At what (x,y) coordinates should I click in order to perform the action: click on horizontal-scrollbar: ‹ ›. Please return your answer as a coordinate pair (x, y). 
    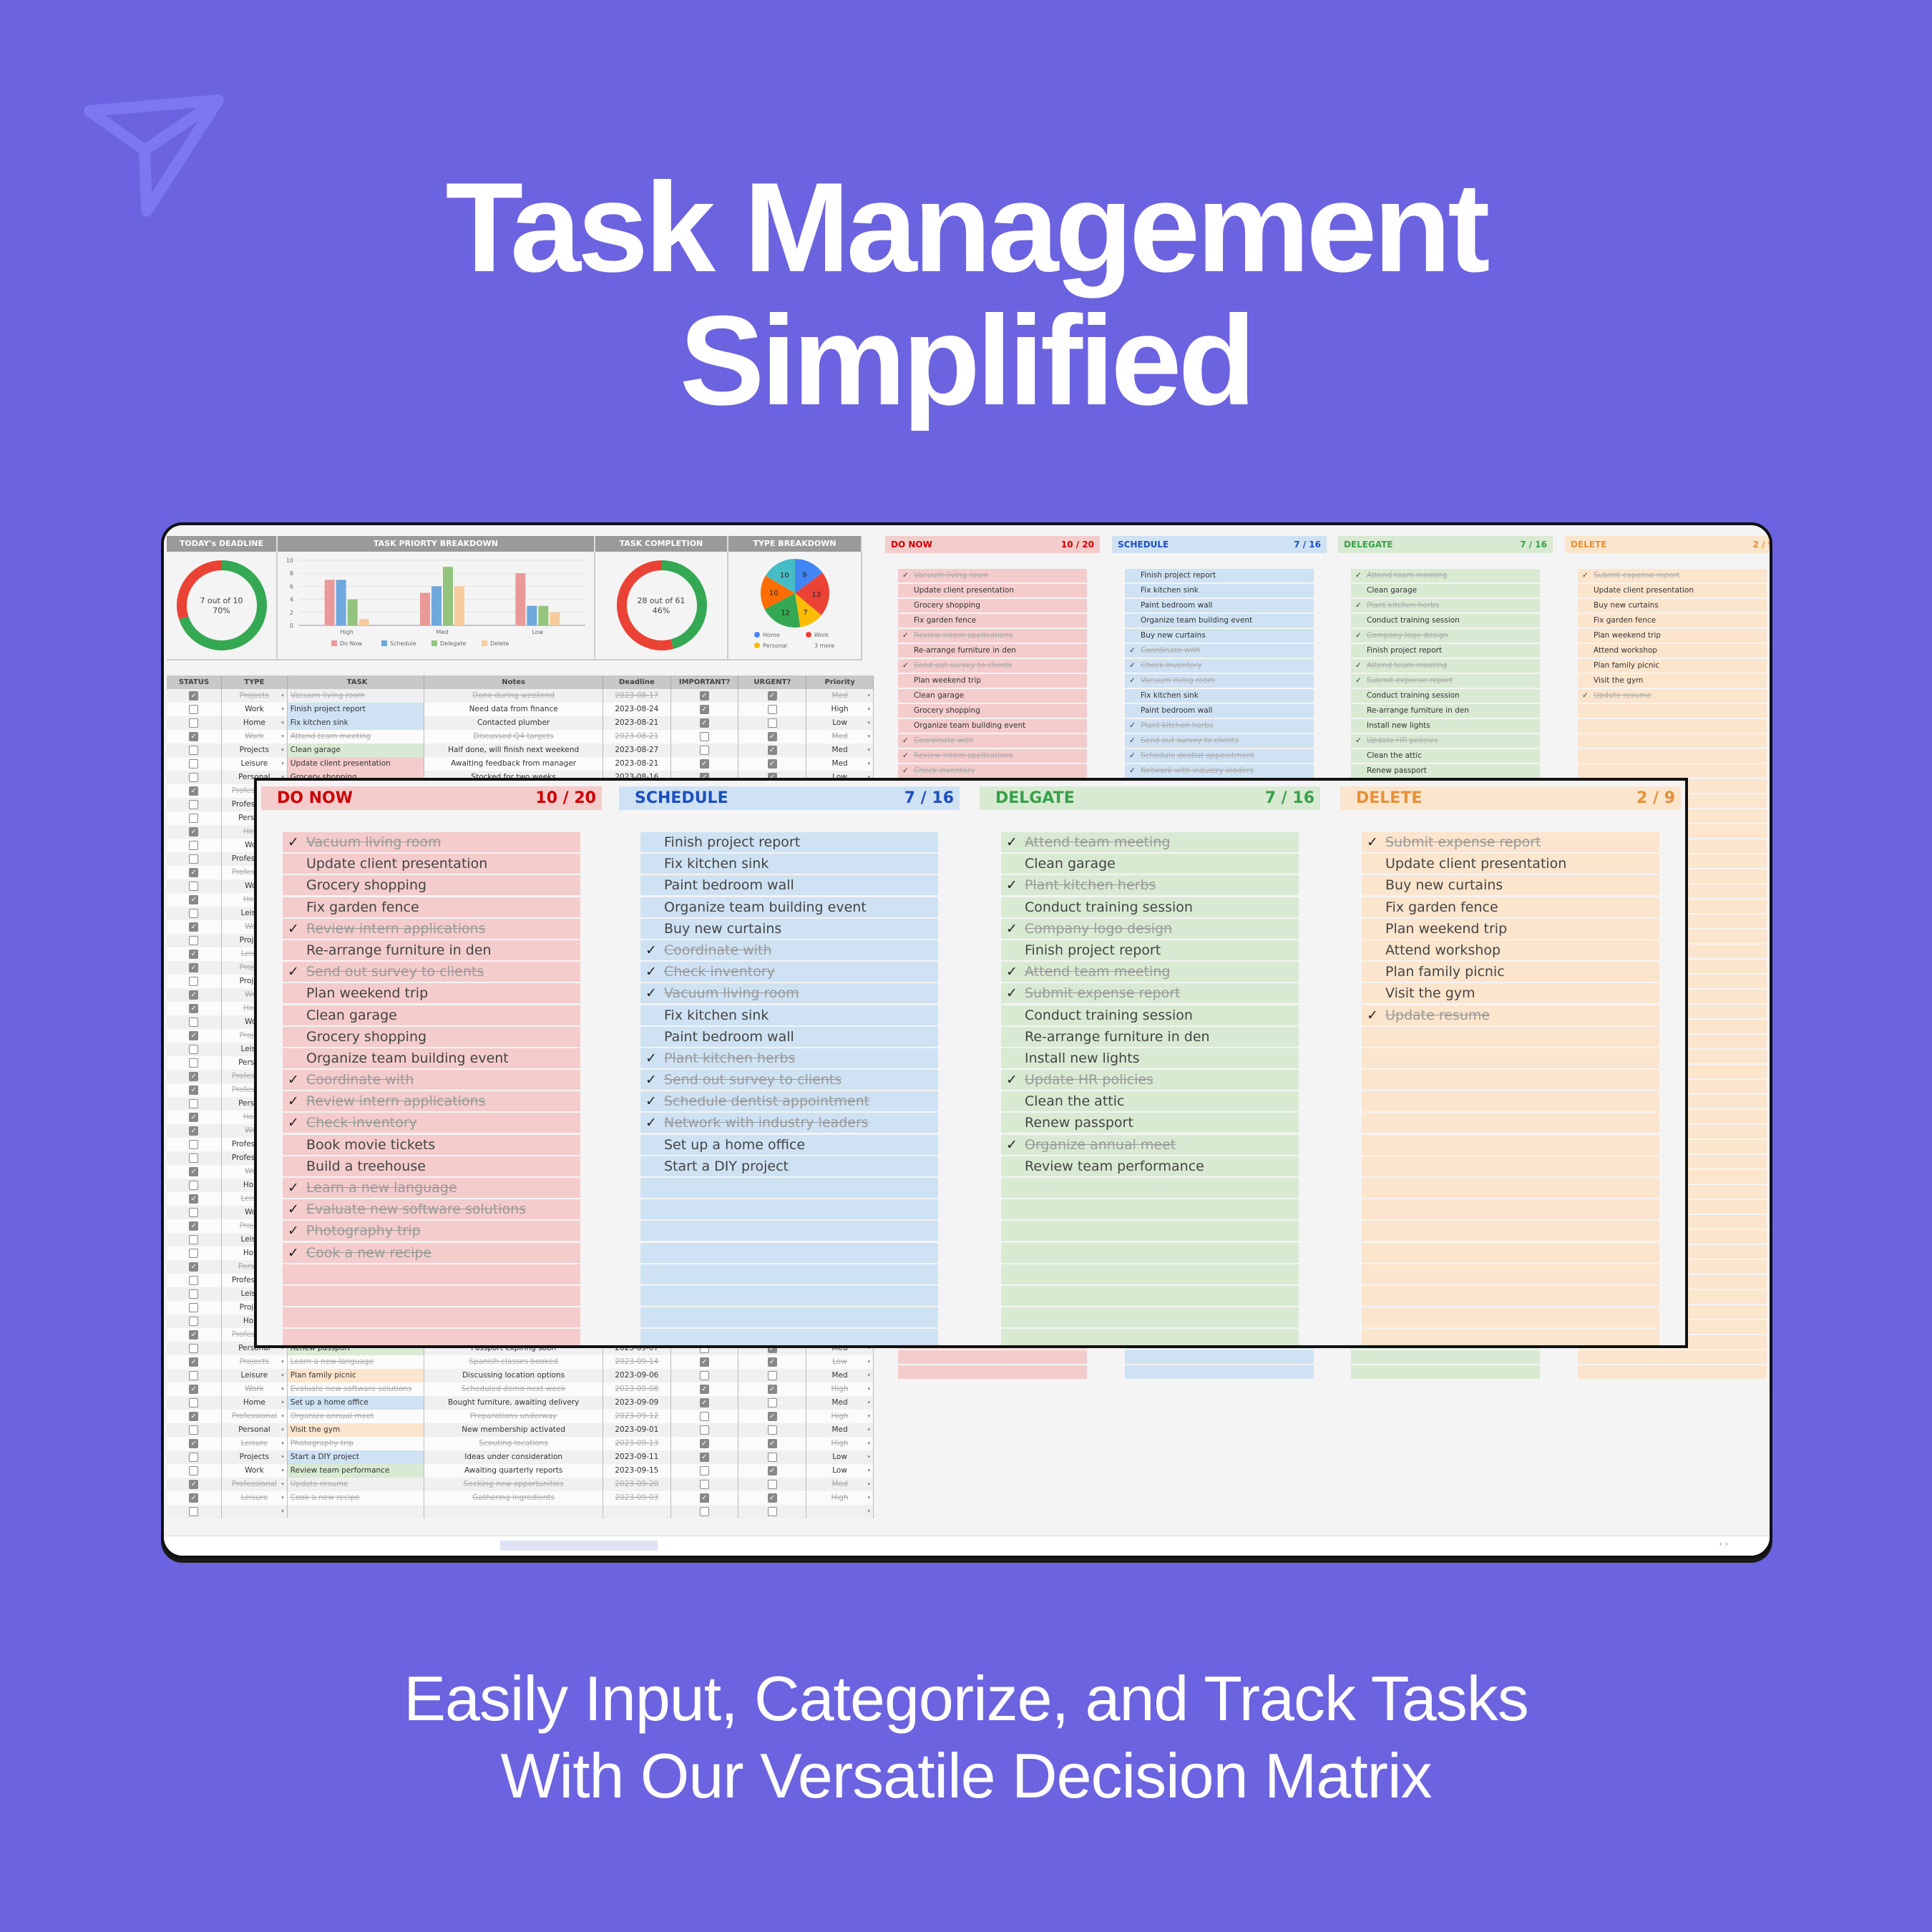
    Looking at the image, I should click on (967, 1546).